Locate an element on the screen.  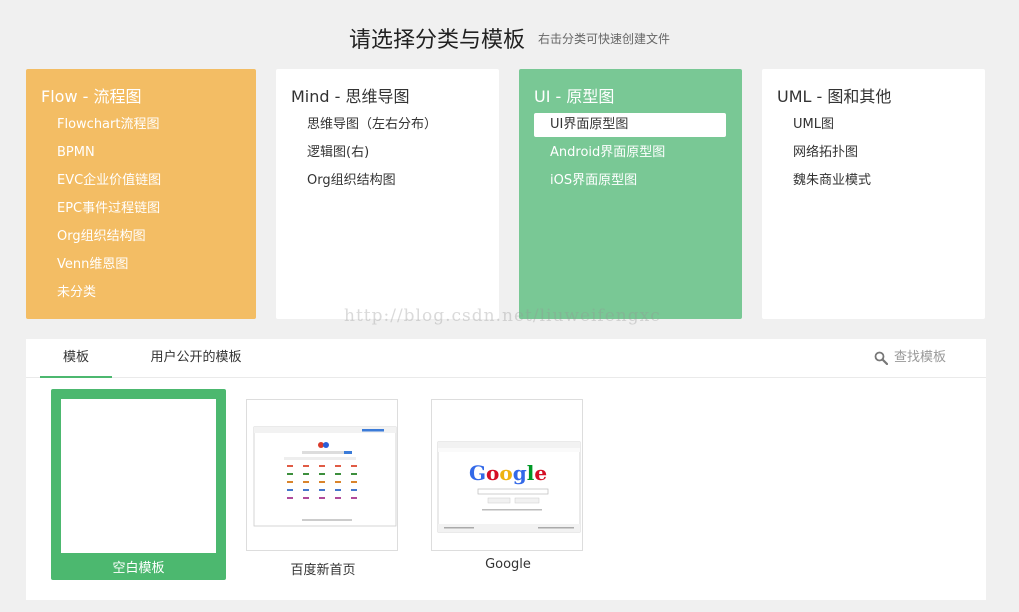
google-preview-image: Google is located at coordinates (509, 487).